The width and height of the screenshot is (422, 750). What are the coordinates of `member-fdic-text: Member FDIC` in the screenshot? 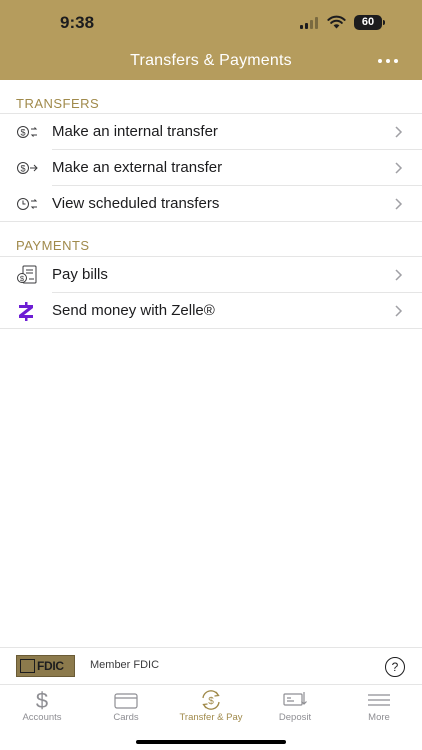 It's located at (125, 665).